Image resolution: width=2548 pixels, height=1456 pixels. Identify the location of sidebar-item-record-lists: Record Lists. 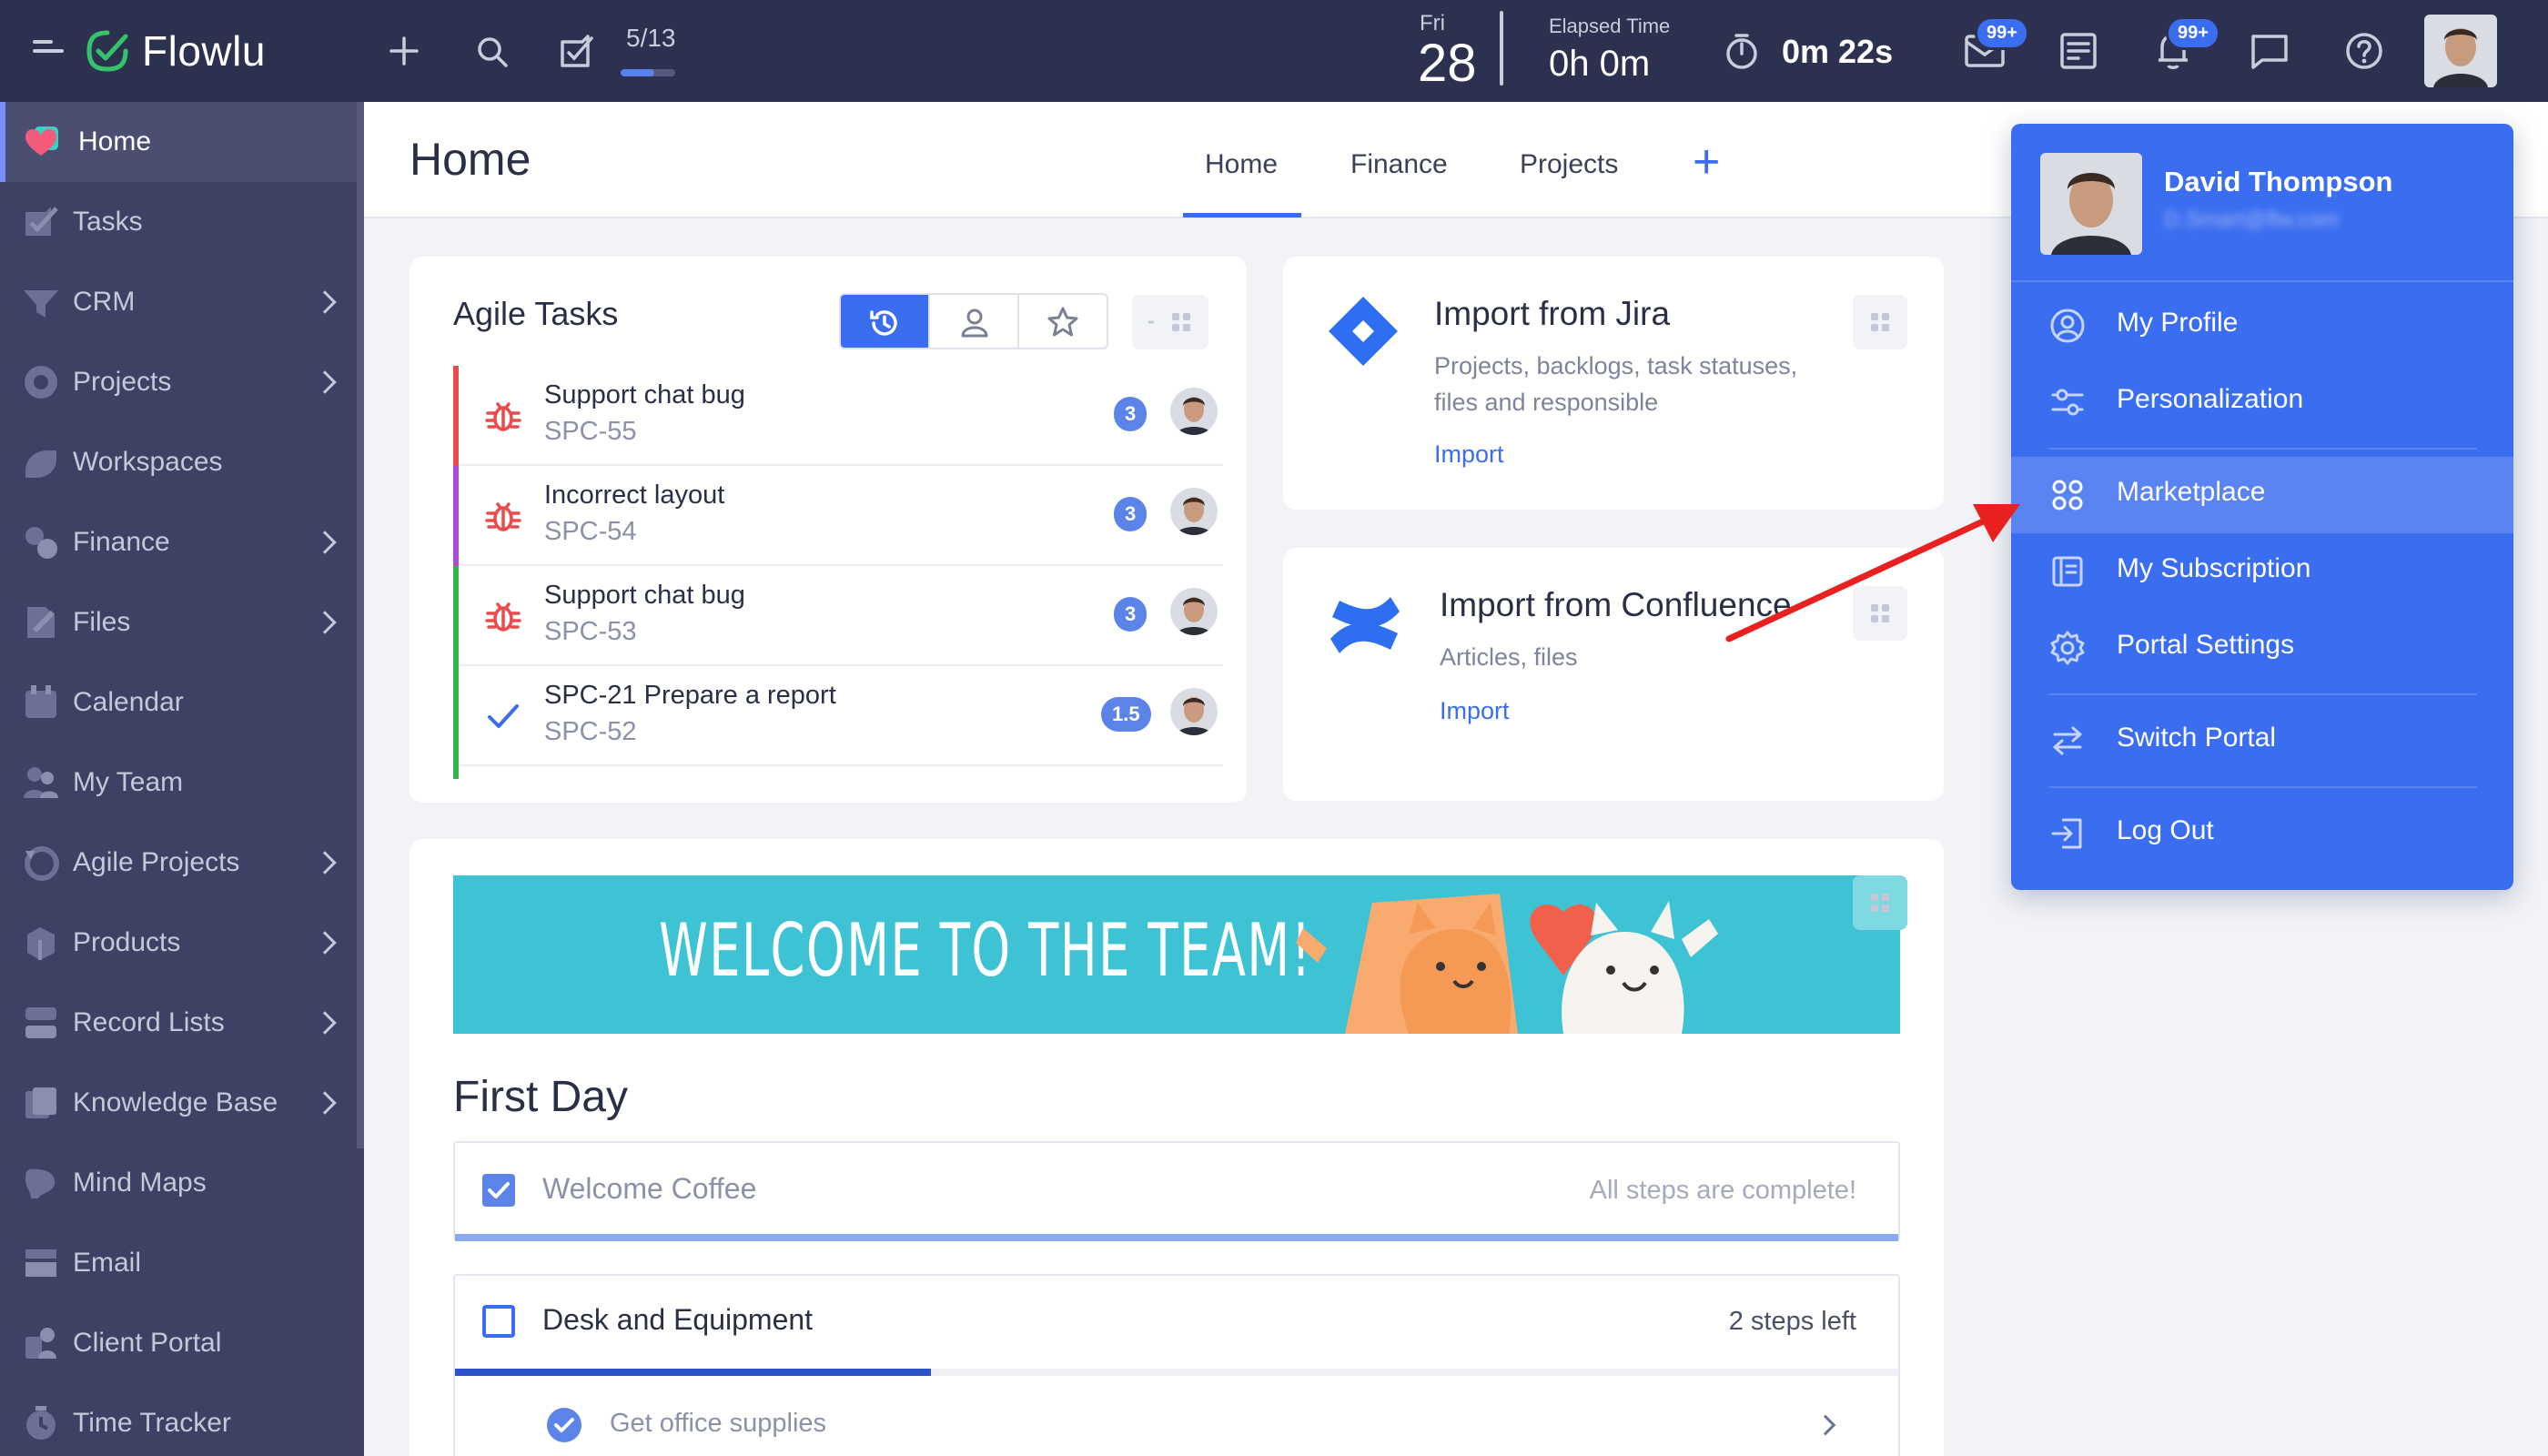
(178, 1023).